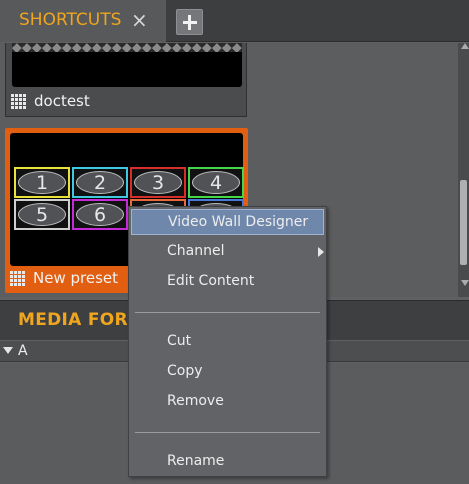  Describe the element at coordinates (127, 47) in the screenshot. I see `checker-strip` at that location.